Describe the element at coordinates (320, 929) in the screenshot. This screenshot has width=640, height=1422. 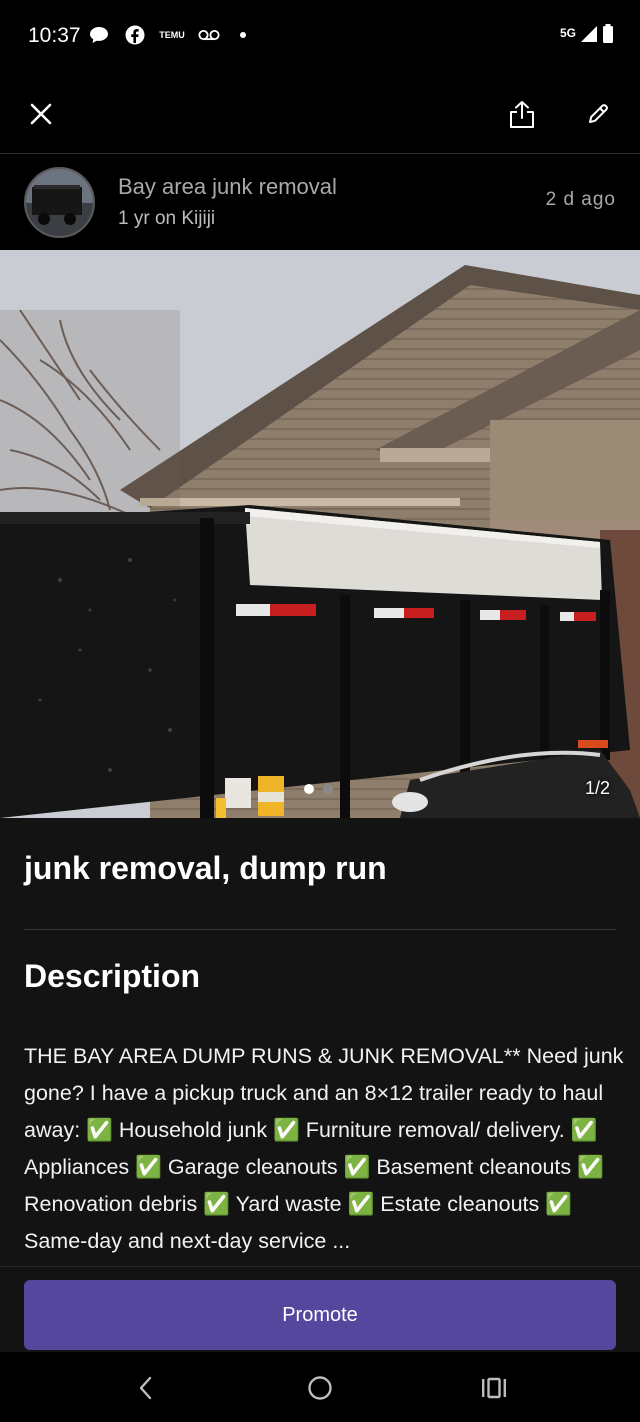
I see `divider` at that location.